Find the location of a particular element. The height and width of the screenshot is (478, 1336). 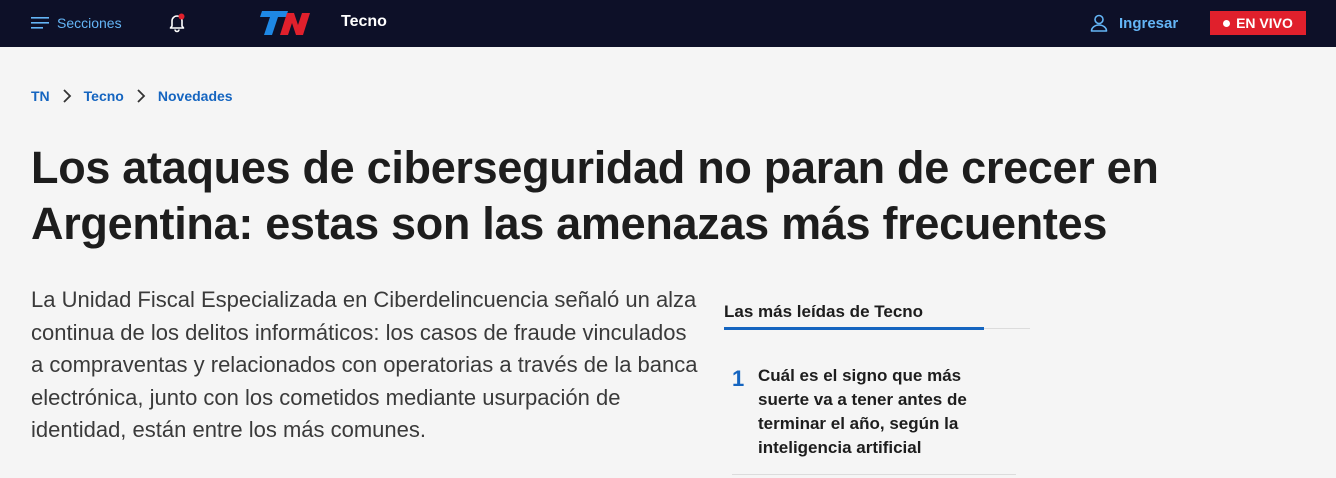

live-button: EN VIVO is located at coordinates (1258, 23).